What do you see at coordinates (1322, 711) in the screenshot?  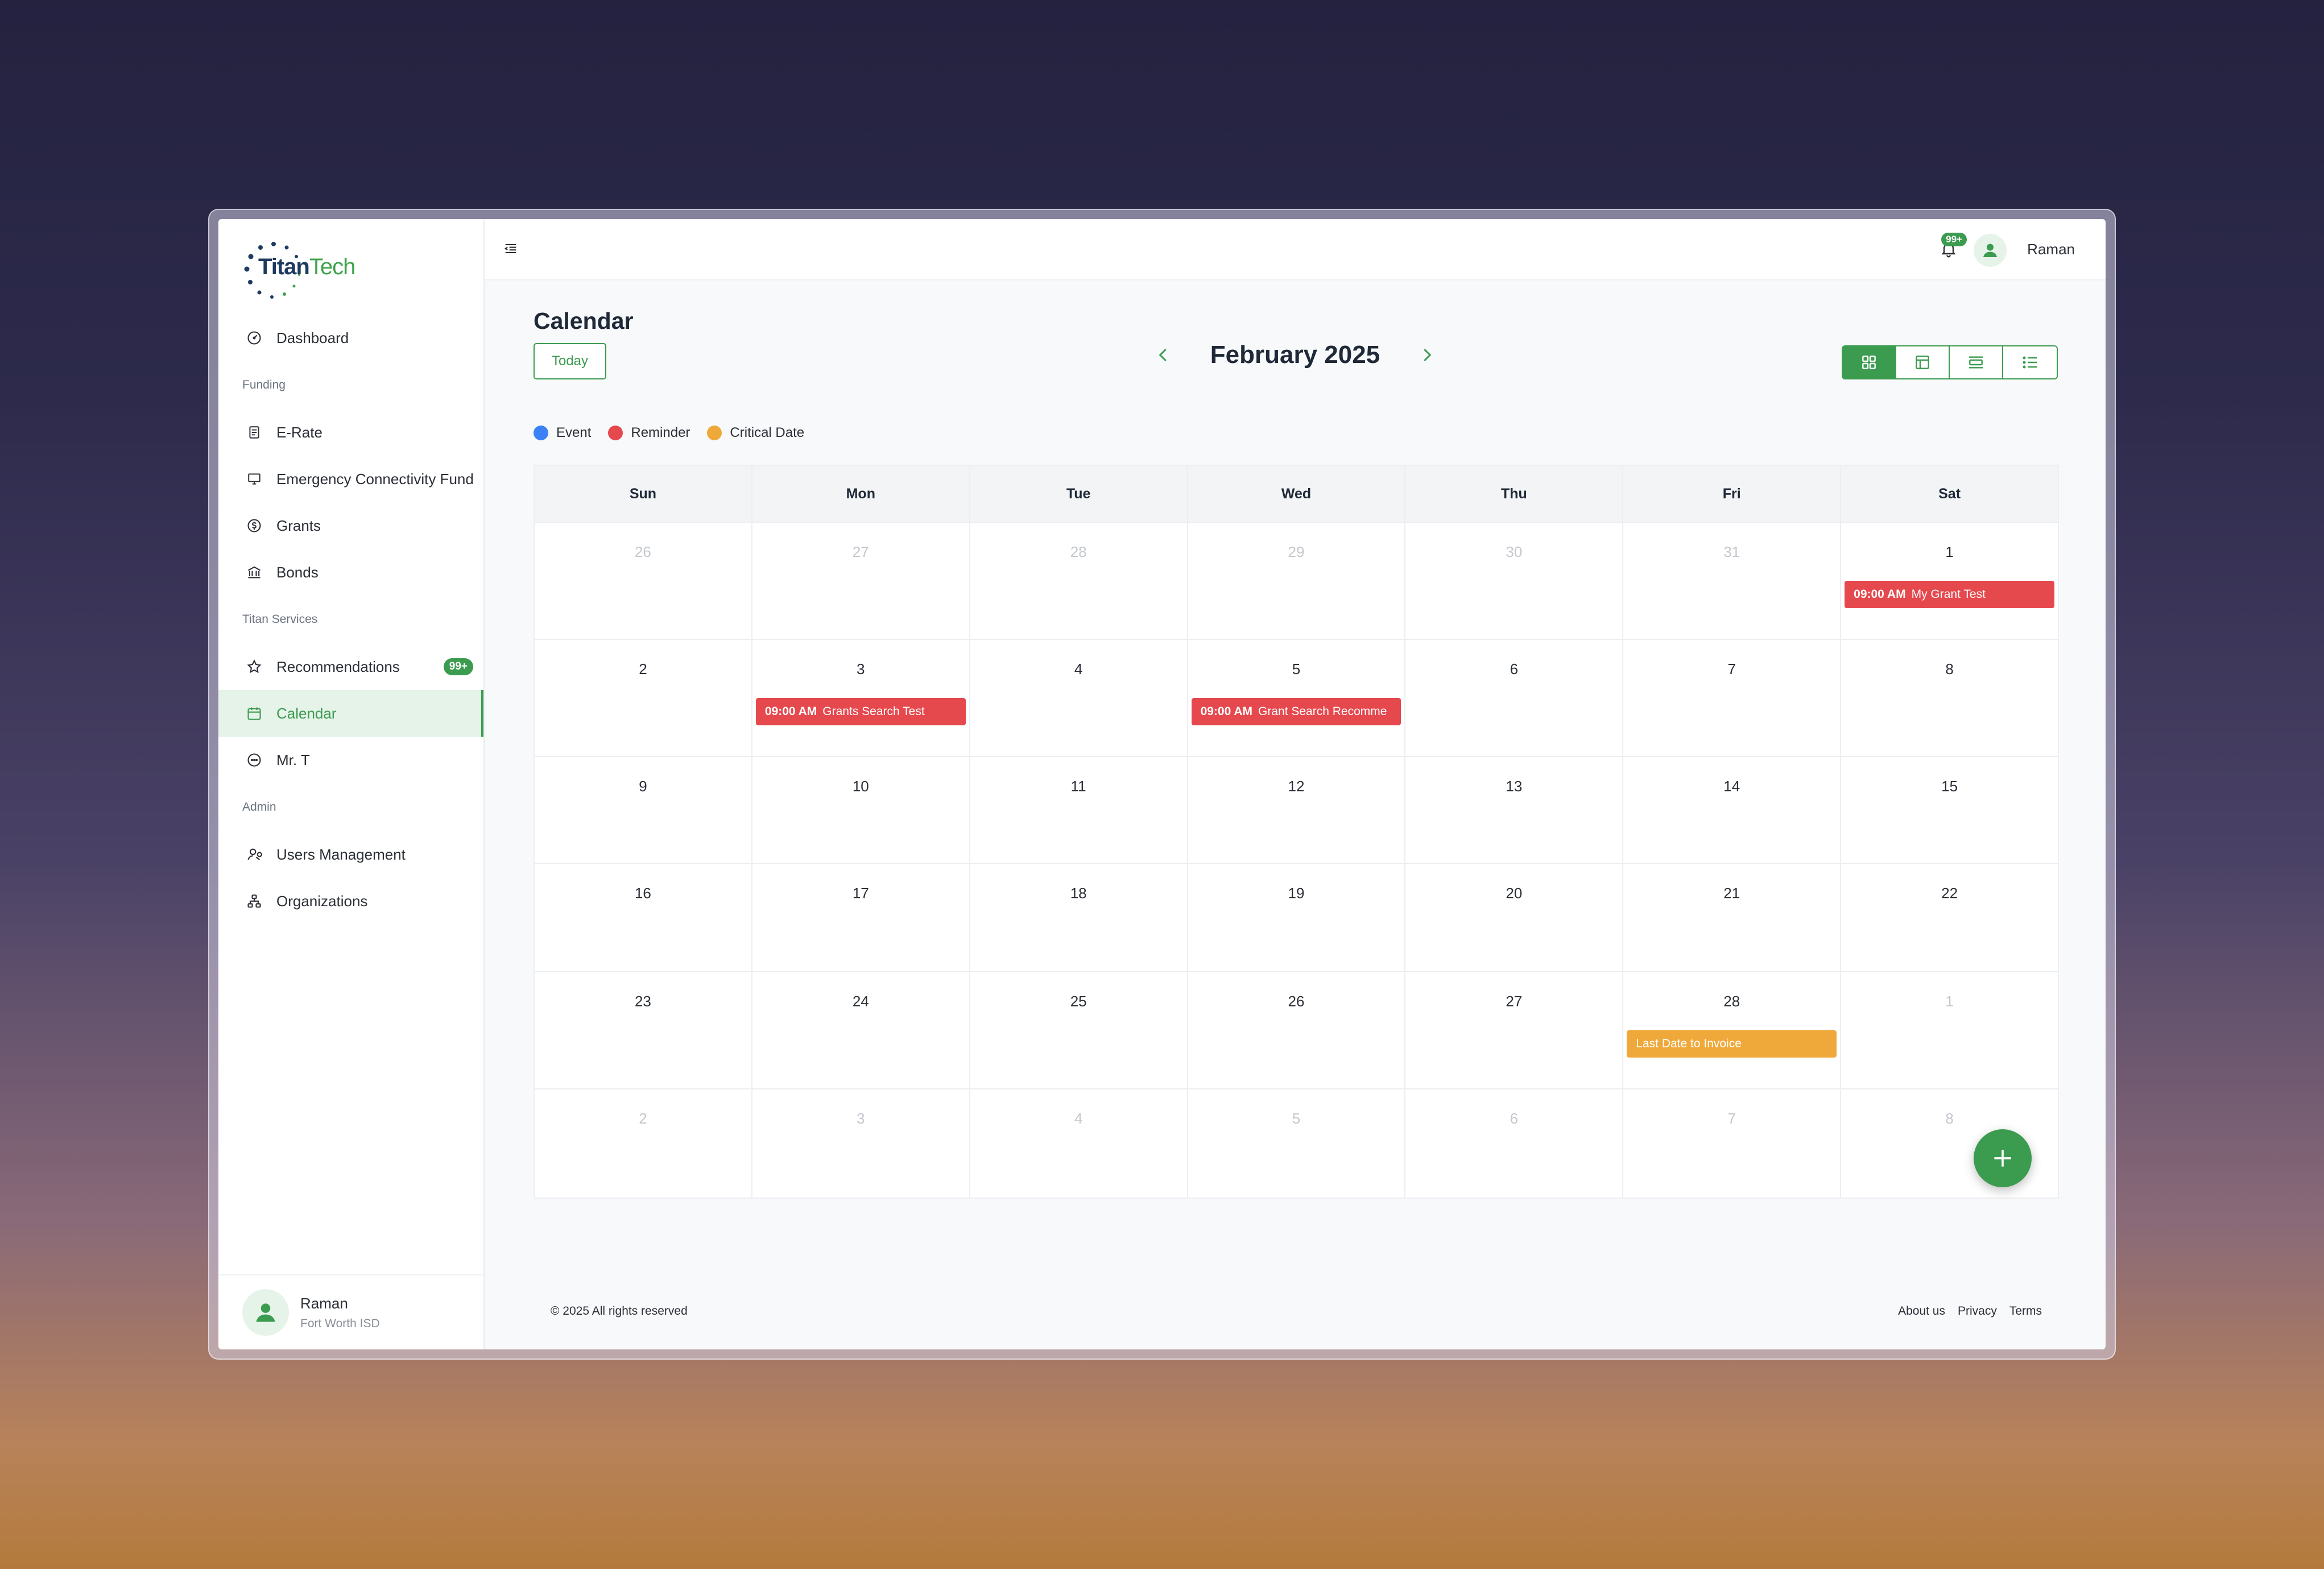 I see `event-title: Grant Search Recomme` at bounding box center [1322, 711].